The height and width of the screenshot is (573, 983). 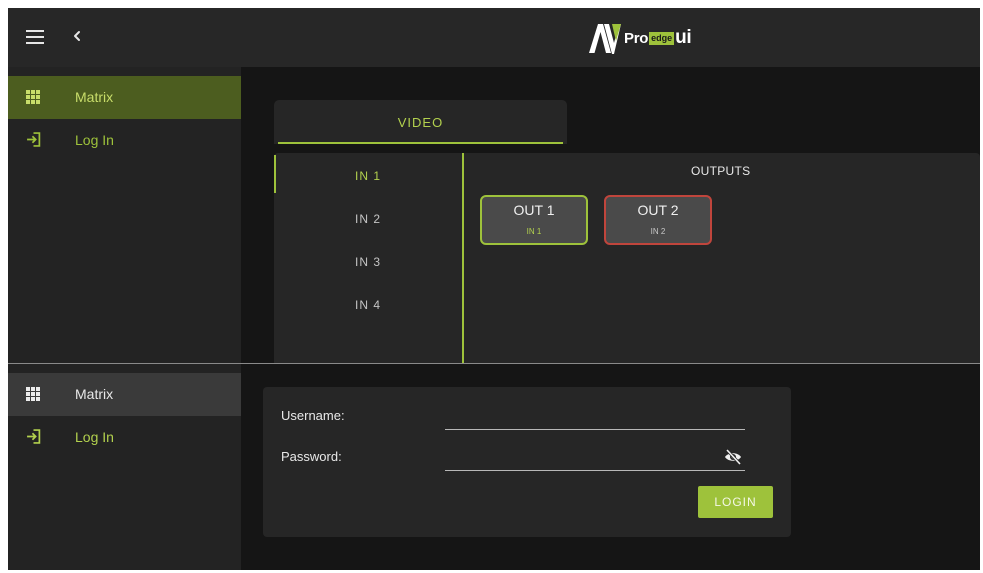 I want to click on av-logo-mark, so click(x=605, y=39).